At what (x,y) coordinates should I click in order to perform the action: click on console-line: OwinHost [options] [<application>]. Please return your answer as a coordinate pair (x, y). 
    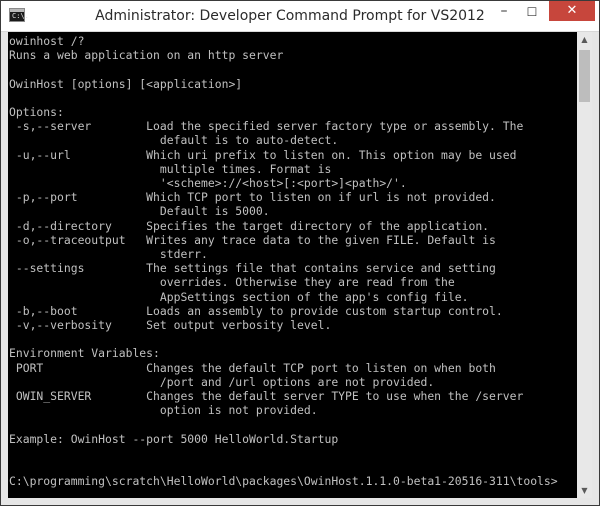
    Looking at the image, I should click on (126, 83).